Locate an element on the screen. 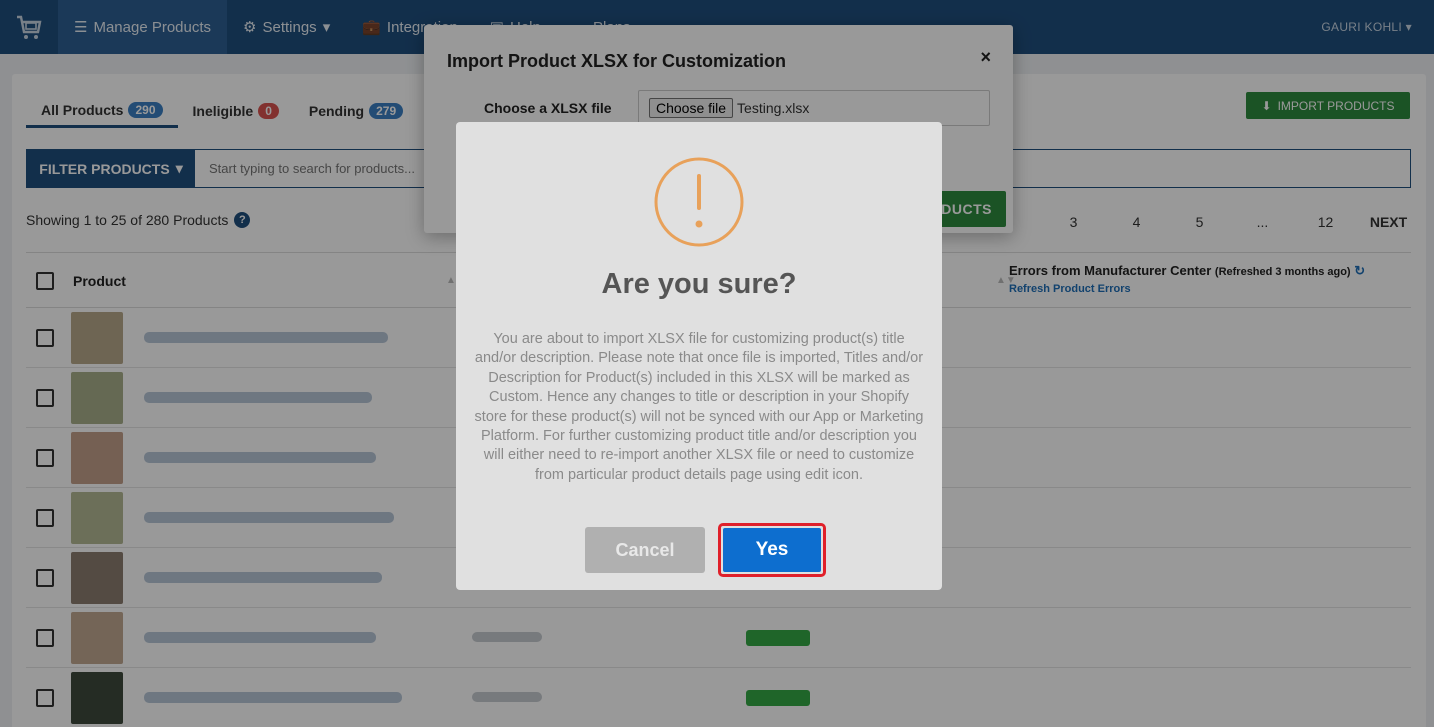 The image size is (1434, 727). cancel-button: Cancel is located at coordinates (645, 550).